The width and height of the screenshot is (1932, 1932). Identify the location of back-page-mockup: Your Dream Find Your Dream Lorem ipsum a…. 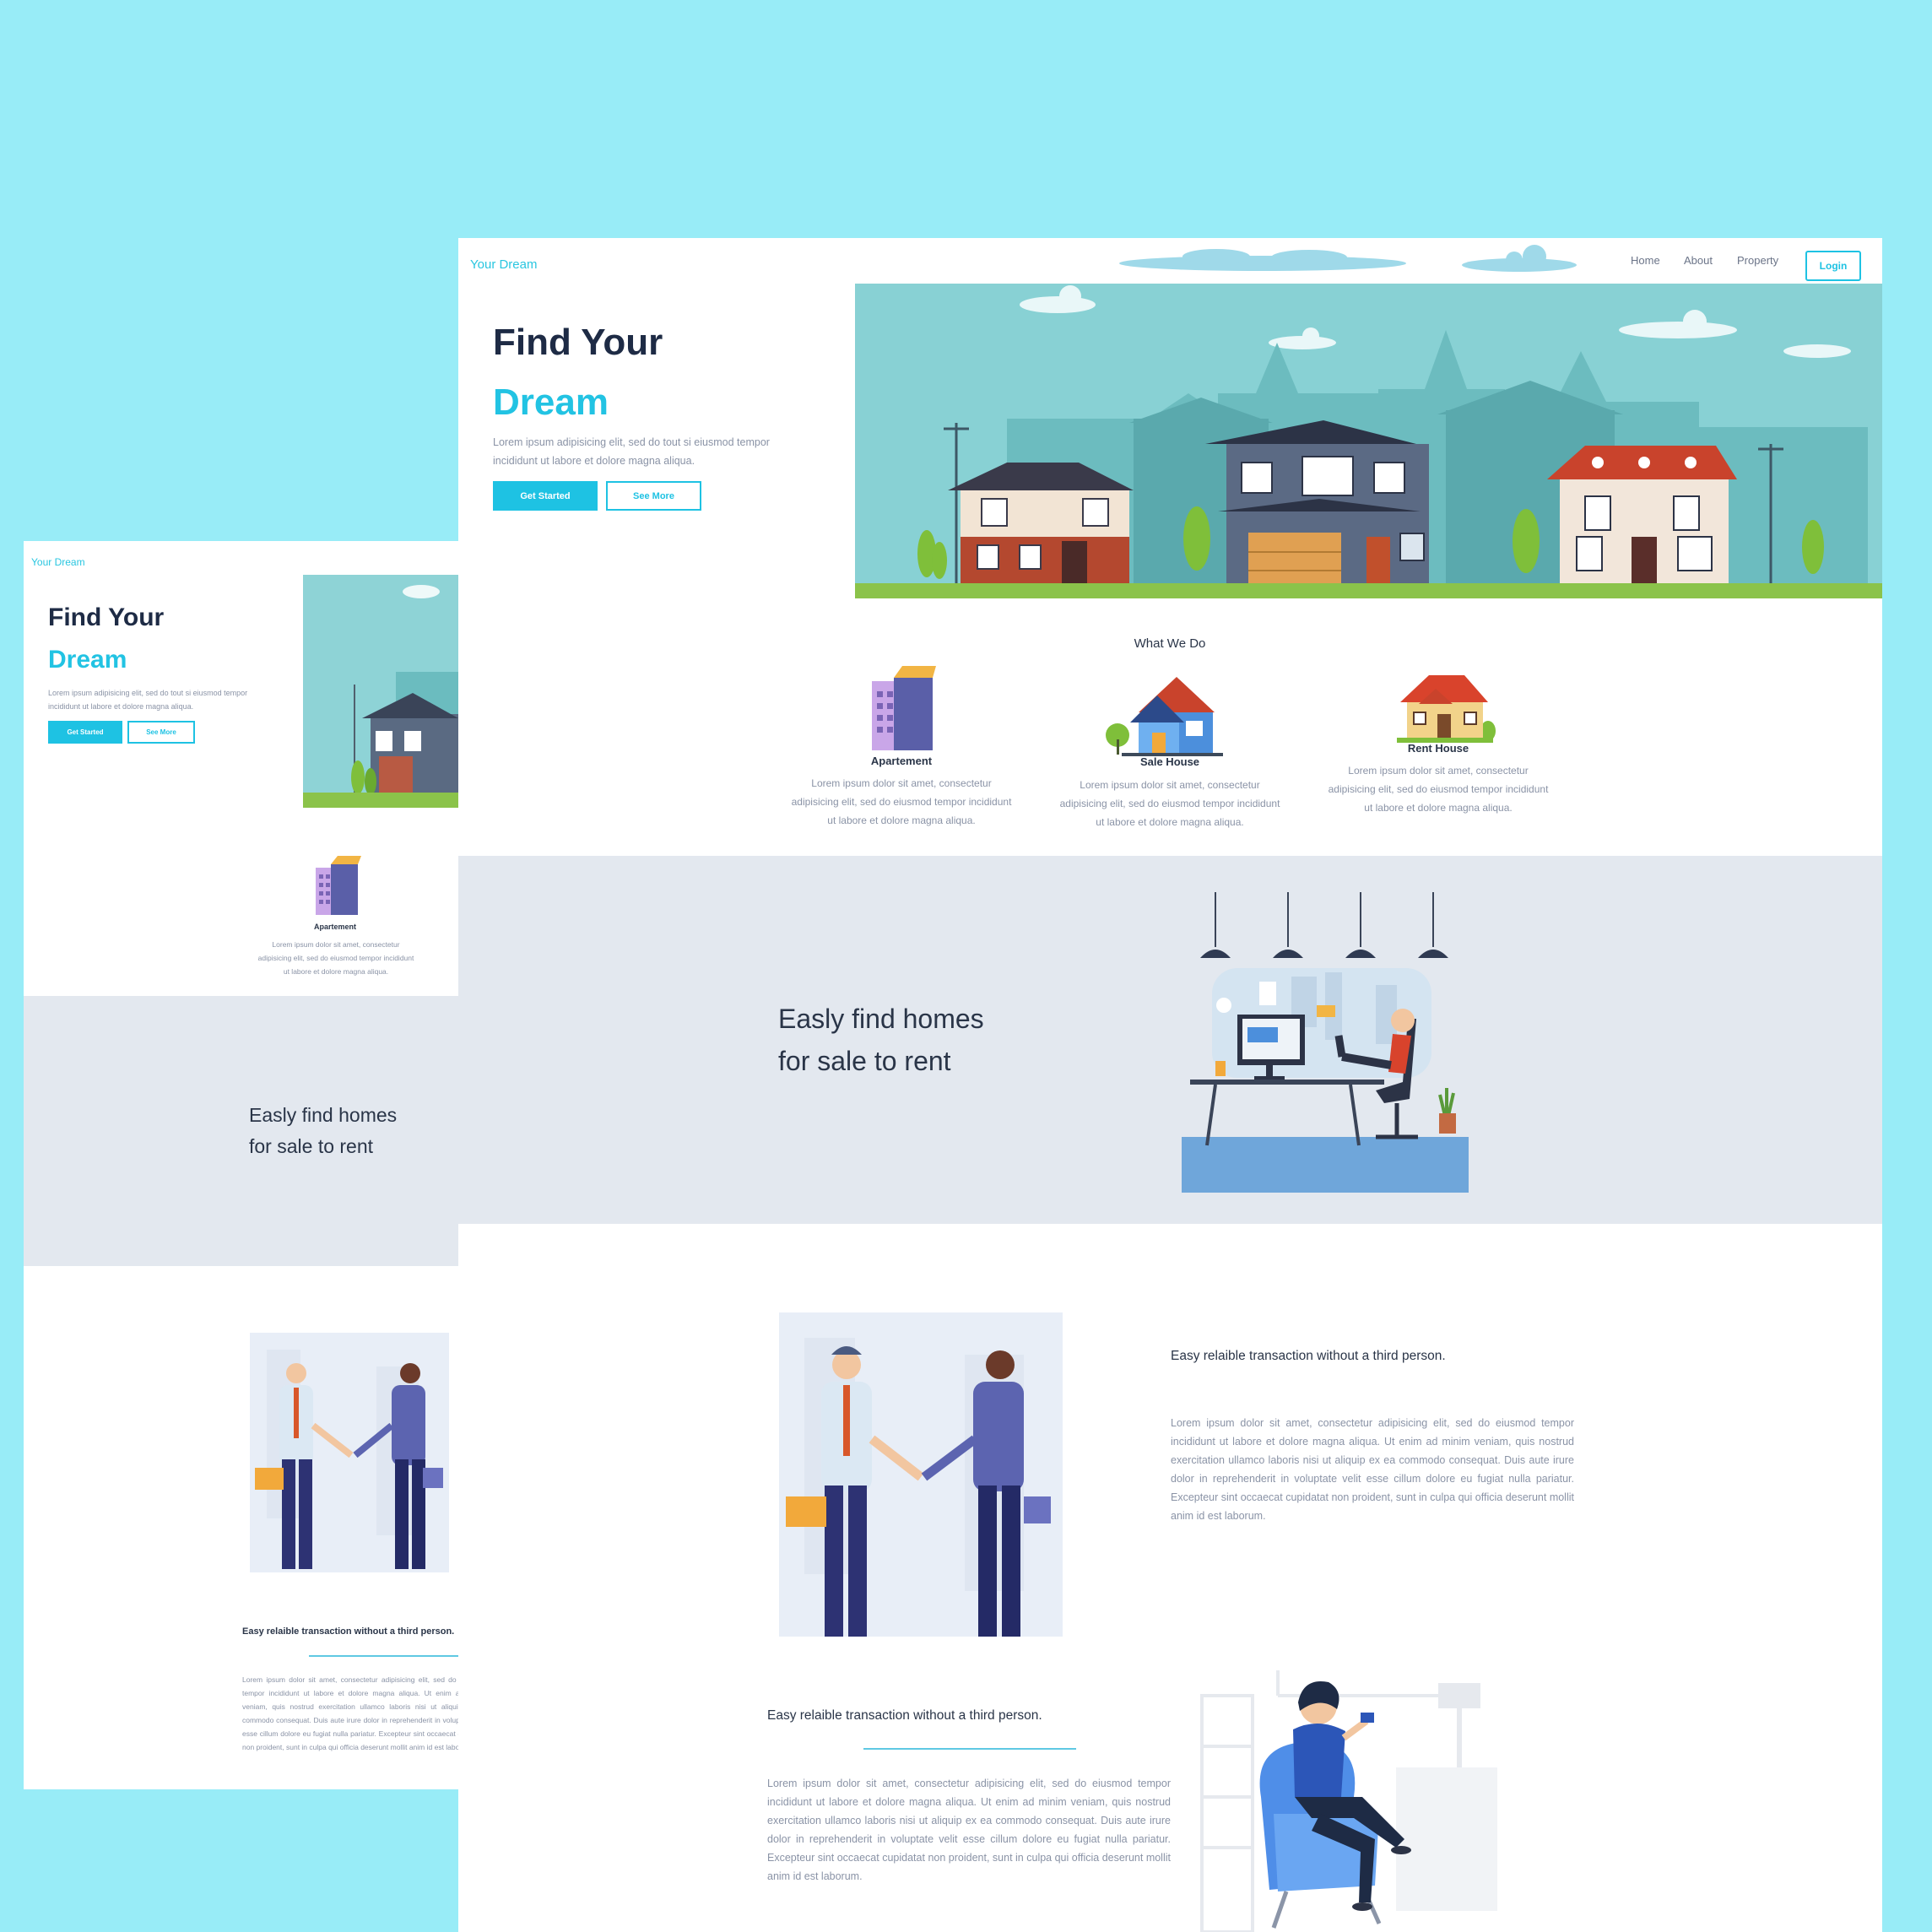
(241, 1165).